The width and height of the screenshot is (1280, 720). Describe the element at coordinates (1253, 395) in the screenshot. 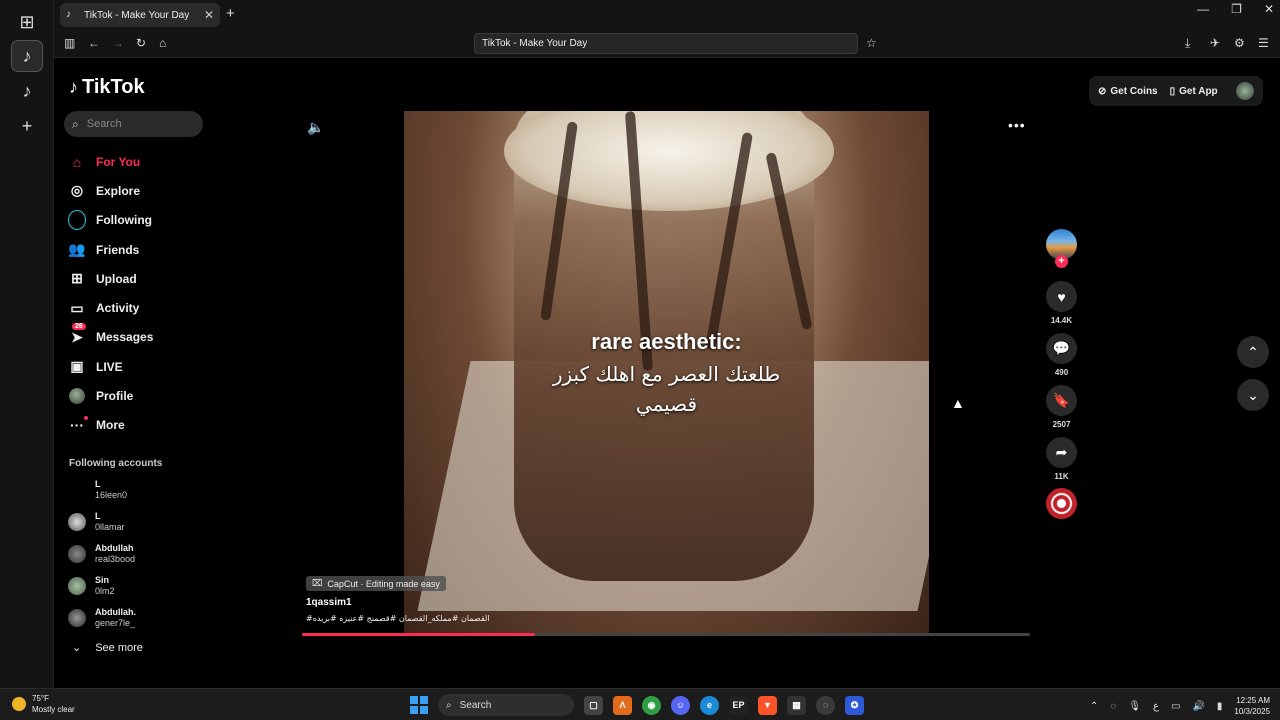

I see `next-video-button: ⌄` at that location.